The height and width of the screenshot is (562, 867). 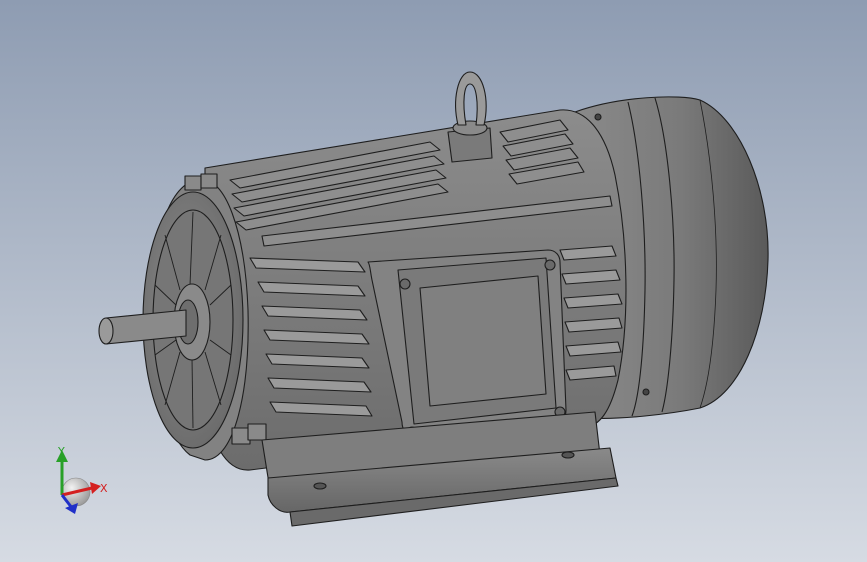 I want to click on triad-y-label: Y, so click(x=61, y=451).